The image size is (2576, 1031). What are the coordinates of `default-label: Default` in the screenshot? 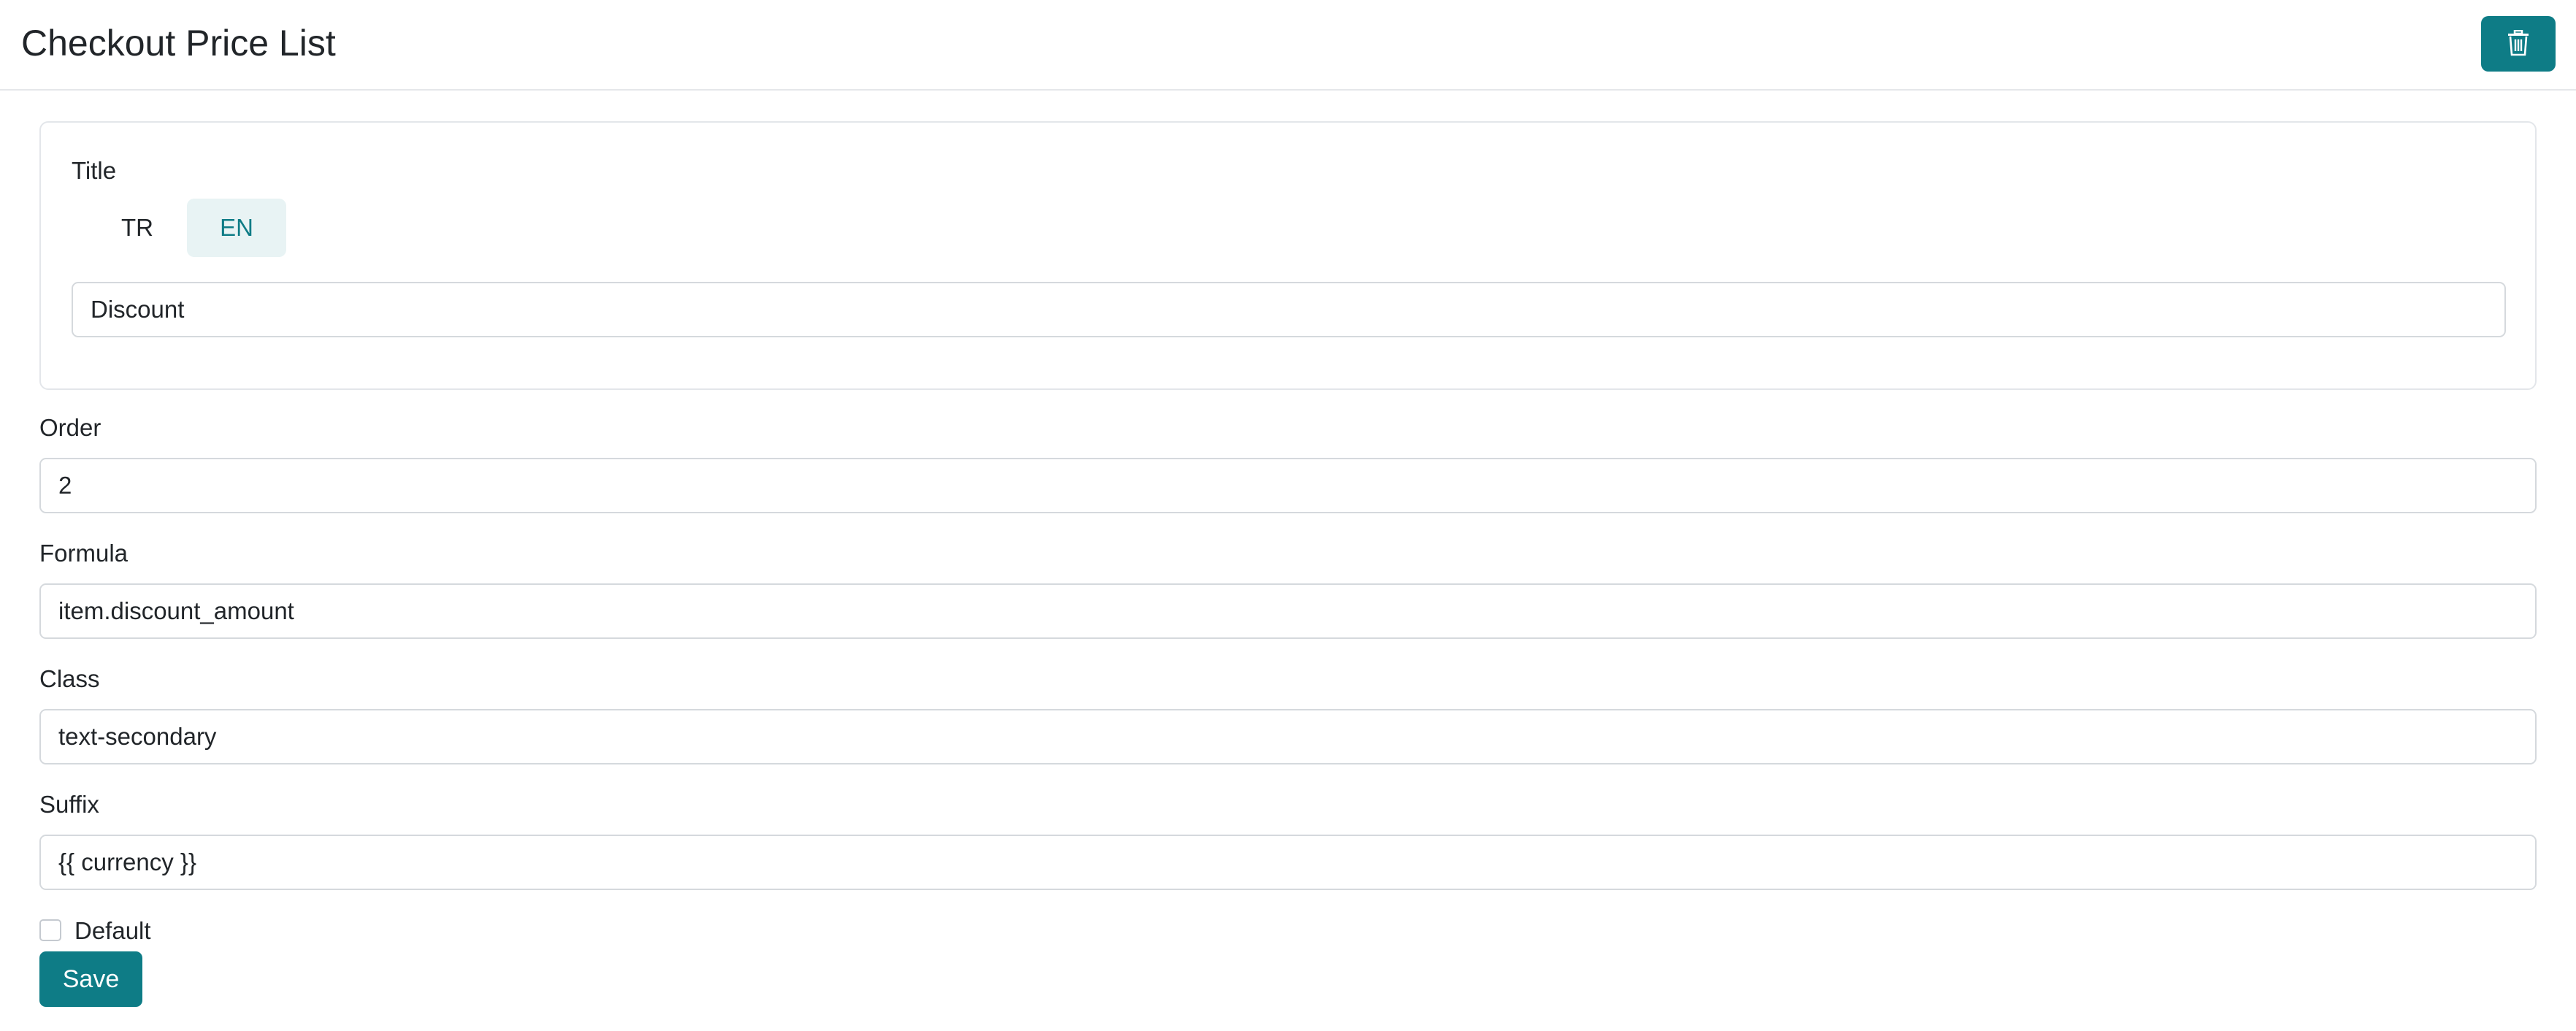 It's located at (112, 930).